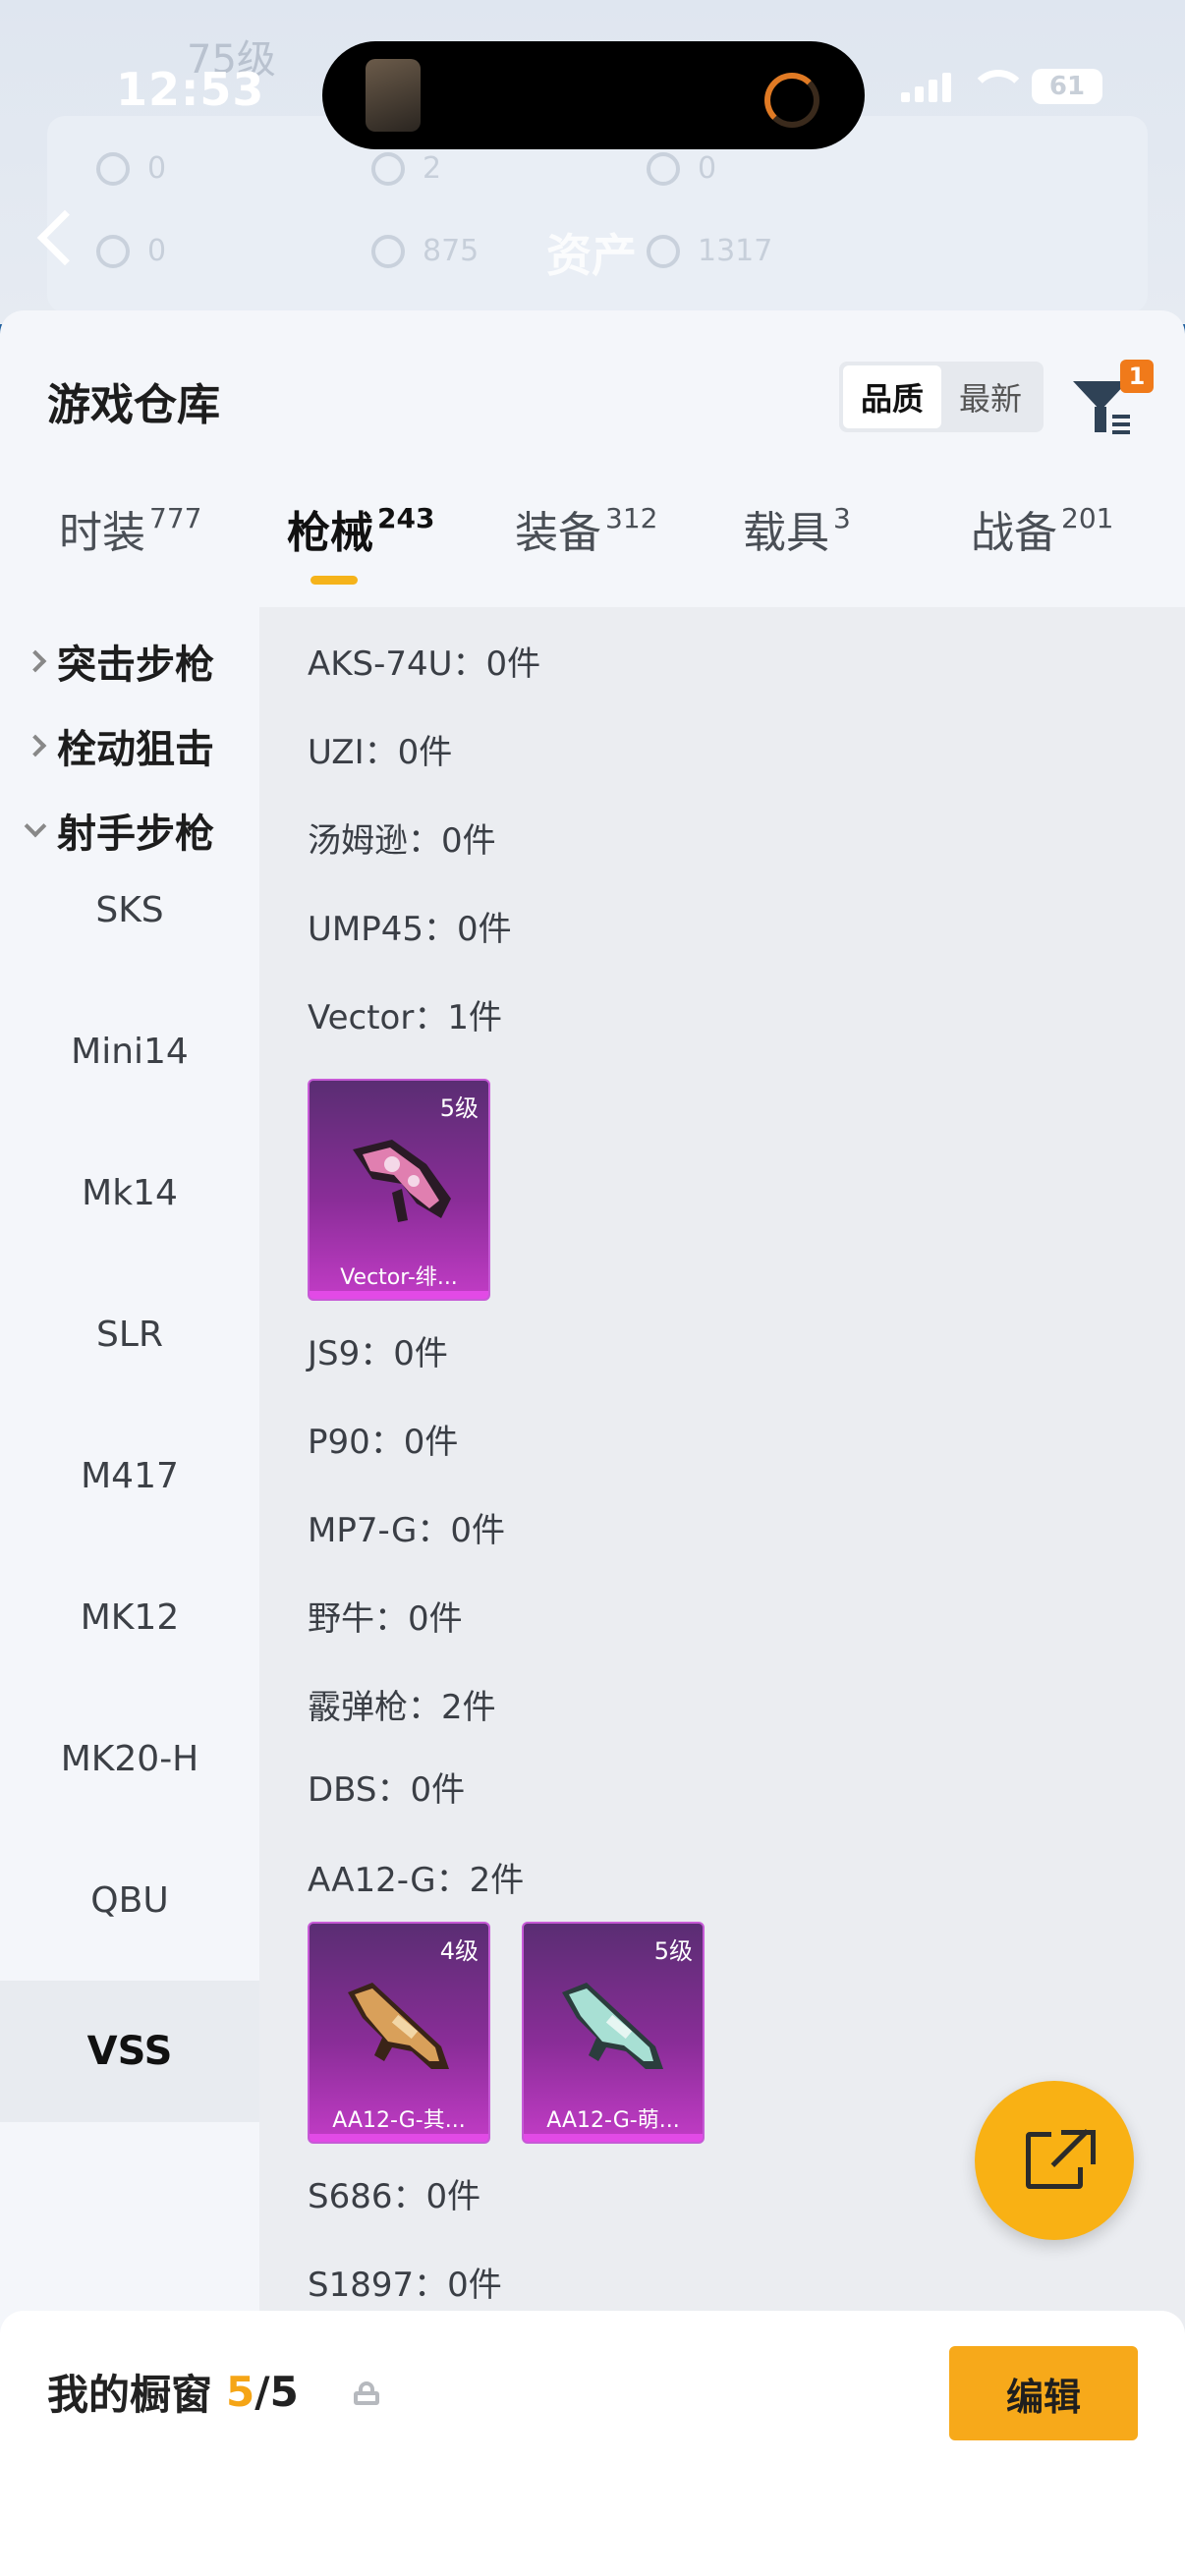 The height and width of the screenshot is (2576, 1185). I want to click on sidebar-item-vss: VSS, so click(130, 2051).